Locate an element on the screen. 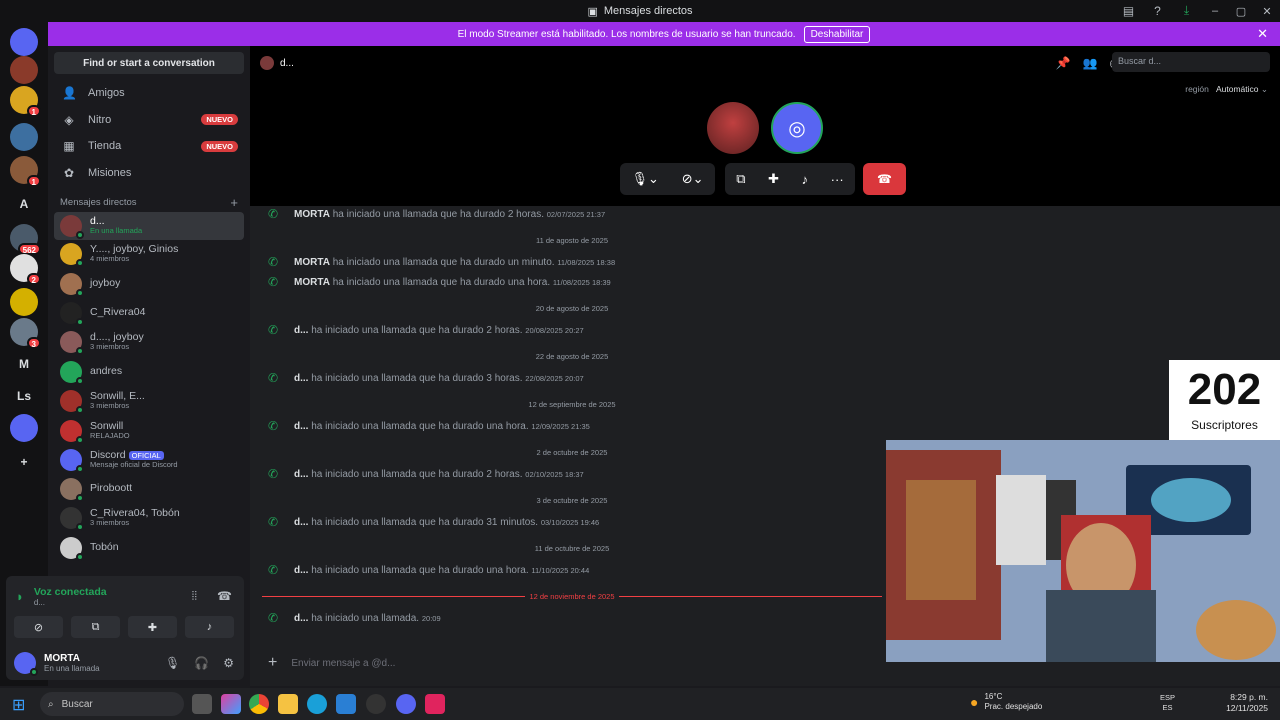 The image size is (1280, 720). disconnect-icon: ☎ is located at coordinates (224, 596).